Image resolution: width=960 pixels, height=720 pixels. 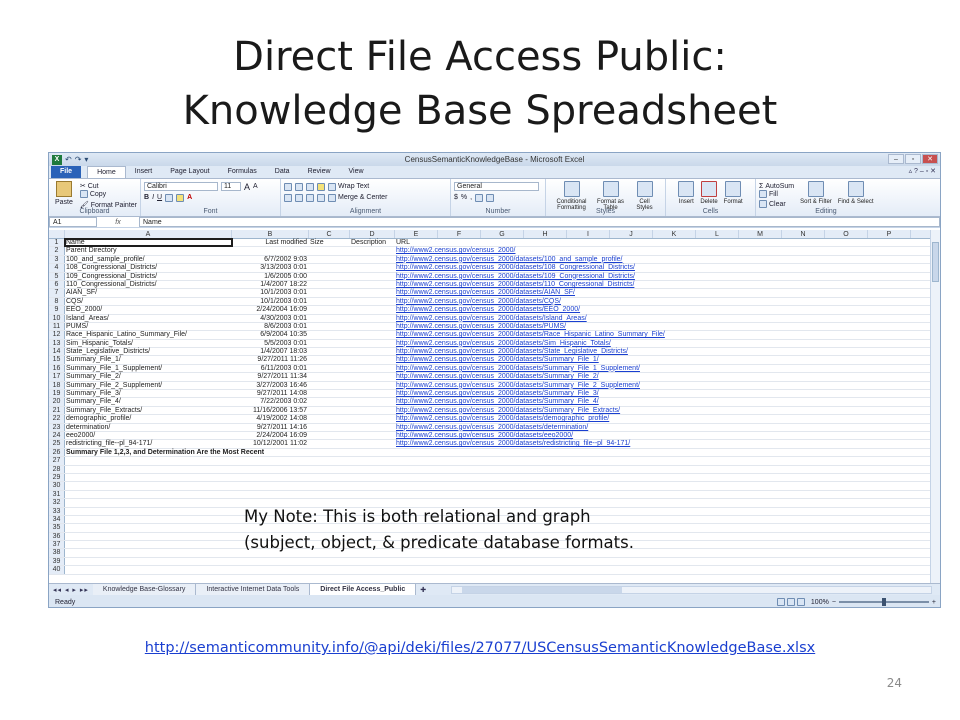 I want to click on cell-name: Sim_Hispanic_Totals/, so click(x=148, y=343).